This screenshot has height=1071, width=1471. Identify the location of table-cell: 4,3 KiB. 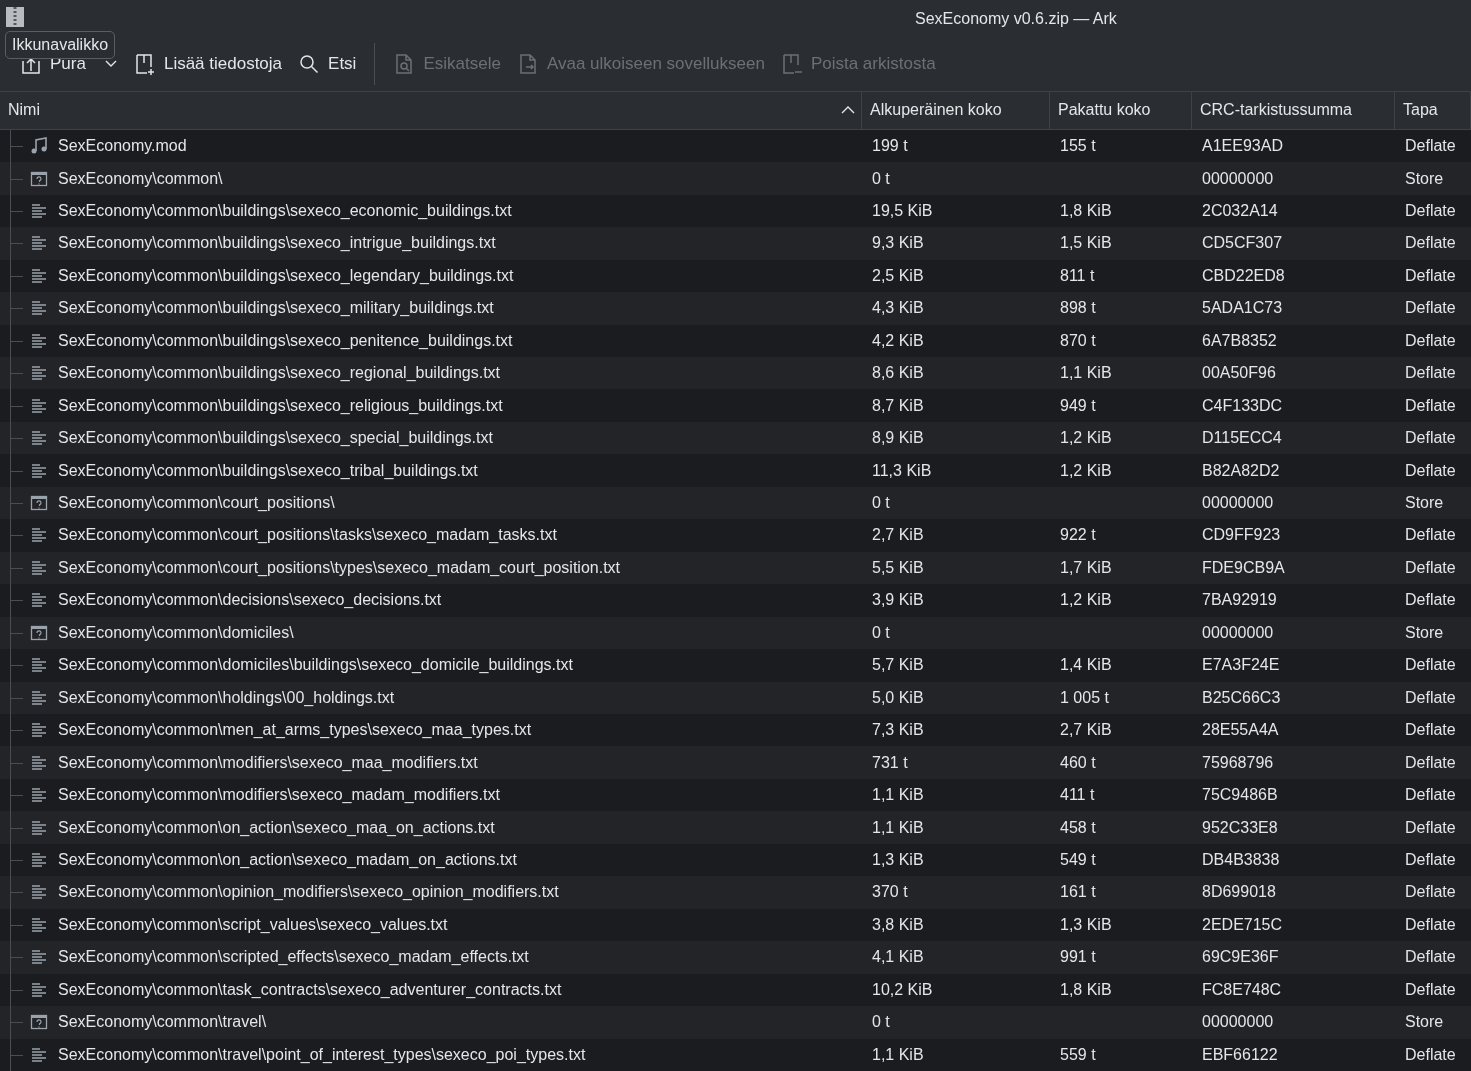
(898, 308).